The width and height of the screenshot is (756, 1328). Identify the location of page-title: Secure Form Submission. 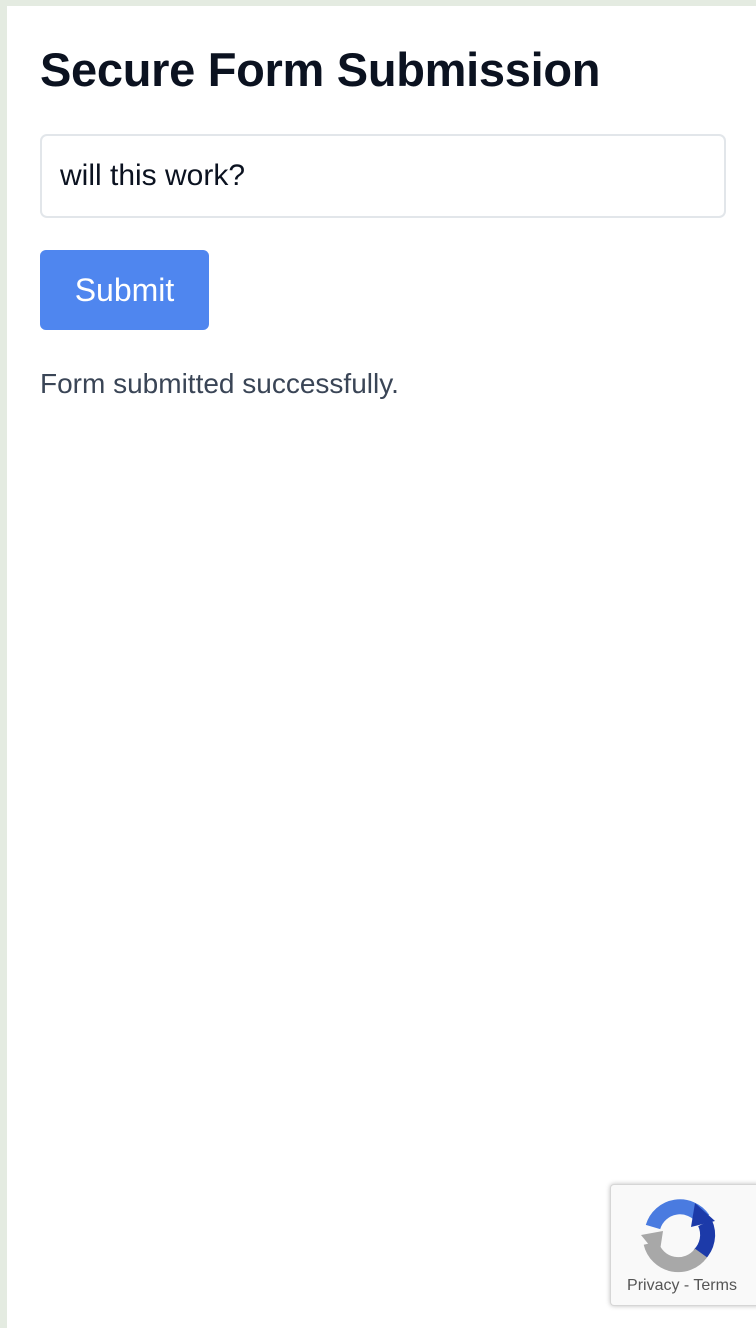
(320, 69).